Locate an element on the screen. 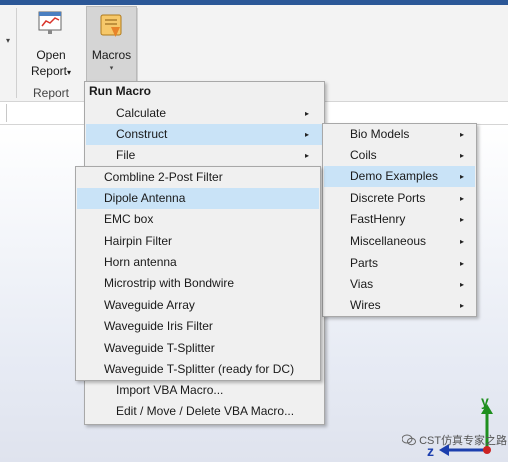 The image size is (508, 462). menu-item-label: File is located at coordinates (126, 155).